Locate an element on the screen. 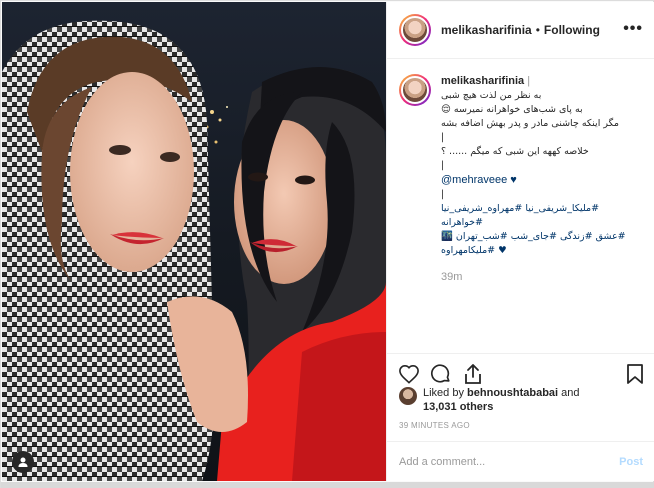 The height and width of the screenshot is (488, 654). caption-hashtags: ♥ #ملیکامهراوه is located at coordinates (542, 251).